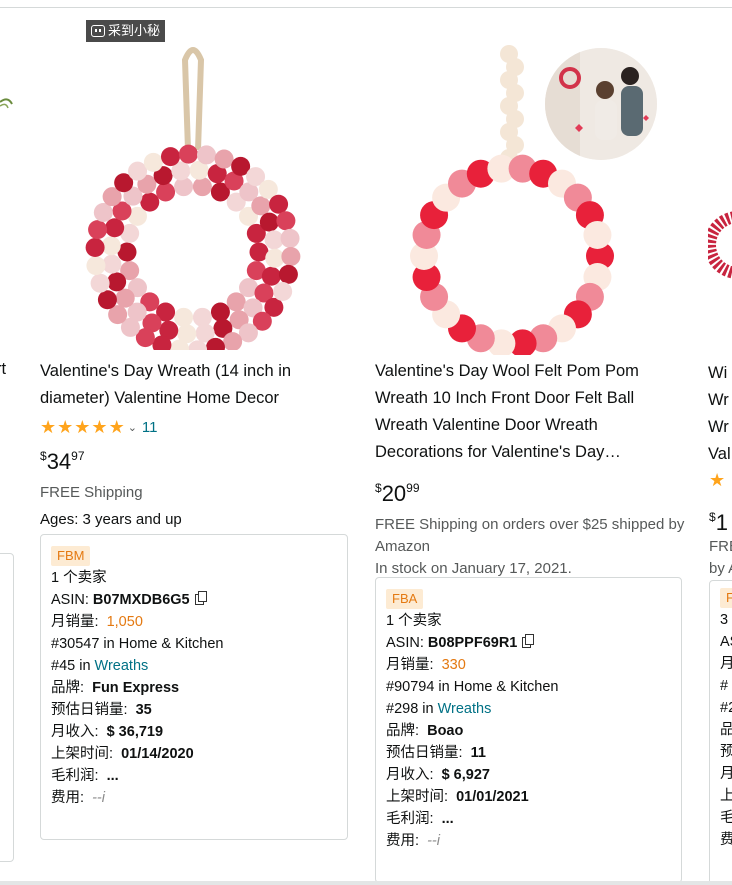 The image size is (732, 885). What do you see at coordinates (366, 7) in the screenshot?
I see `top-divider` at bounding box center [366, 7].